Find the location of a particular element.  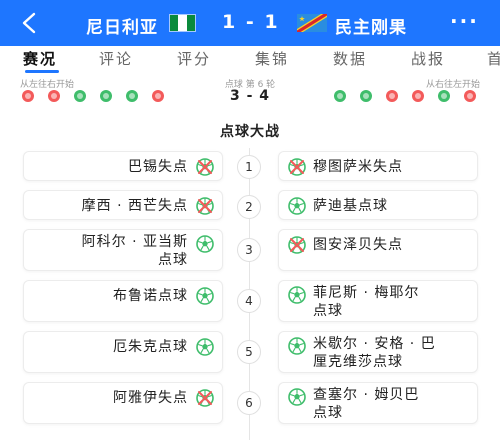

penalty-taker-text: 阿雅伊失点 is located at coordinates (150, 398).